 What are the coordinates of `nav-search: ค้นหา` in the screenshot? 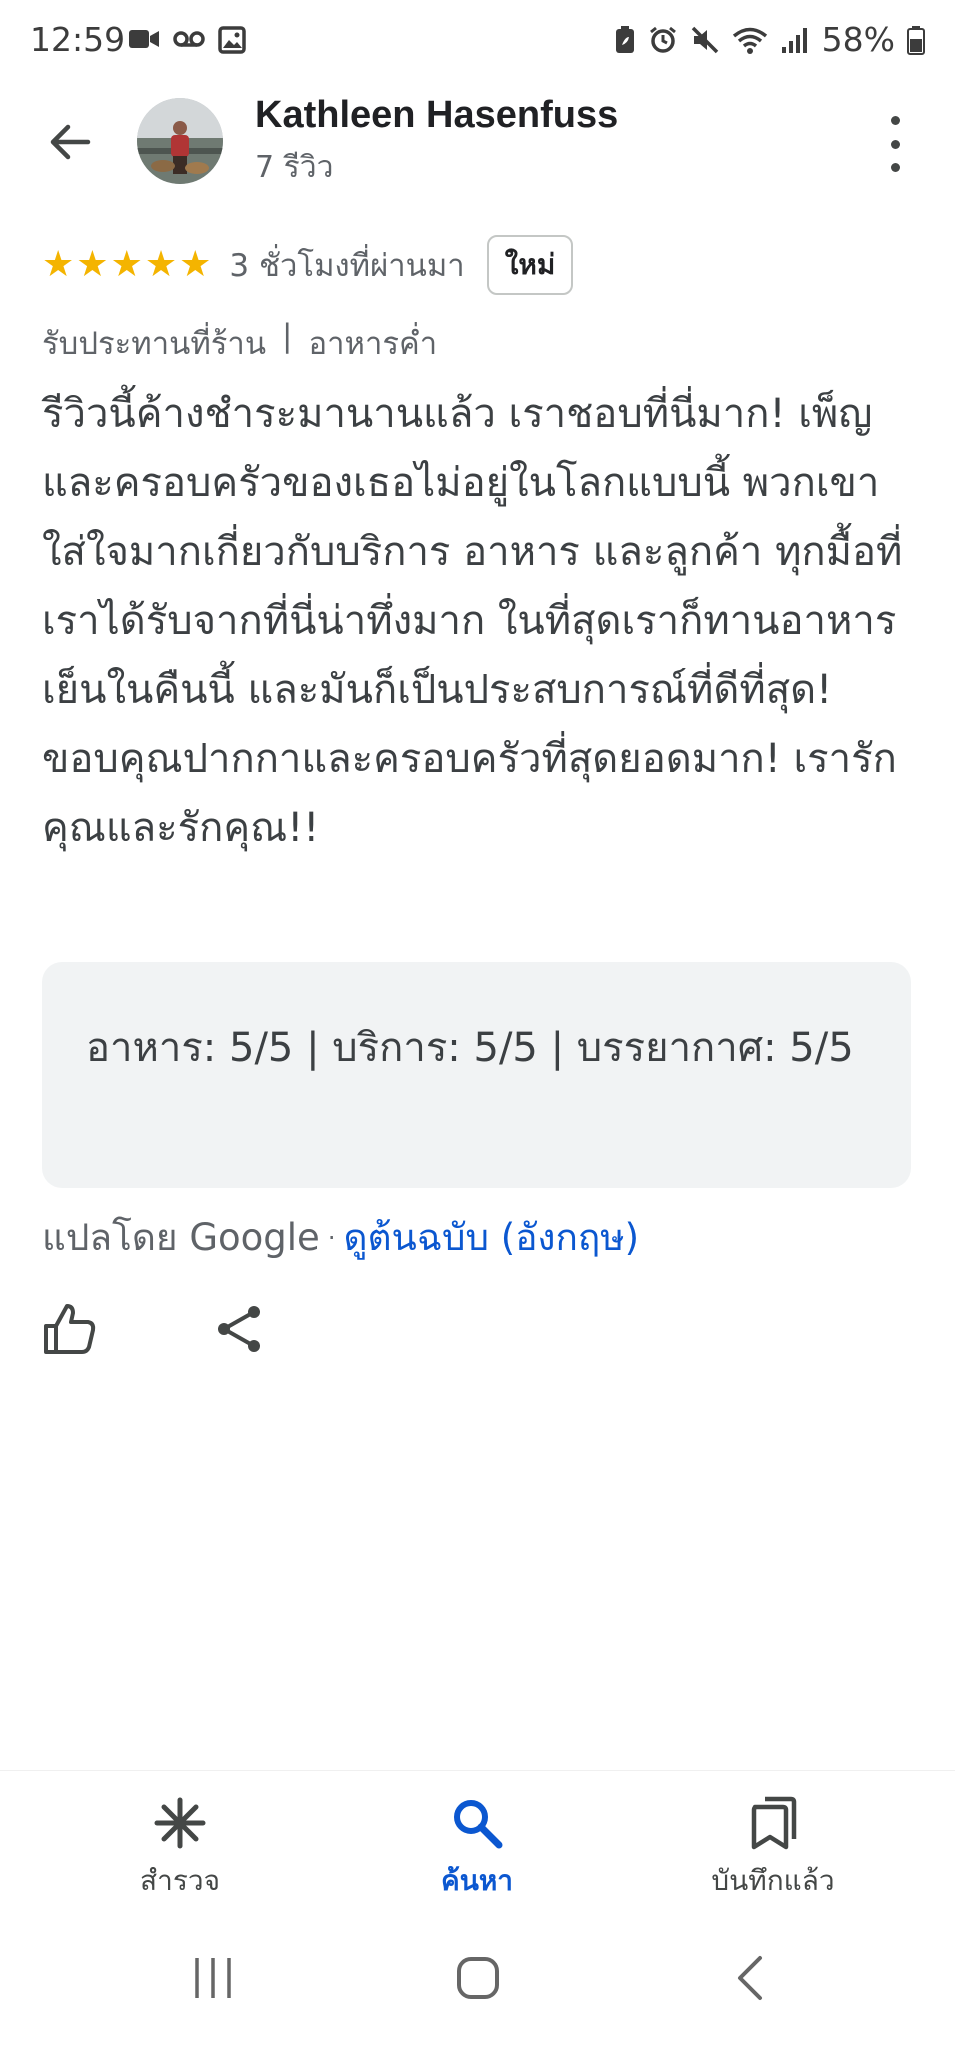 It's located at (477, 1849).